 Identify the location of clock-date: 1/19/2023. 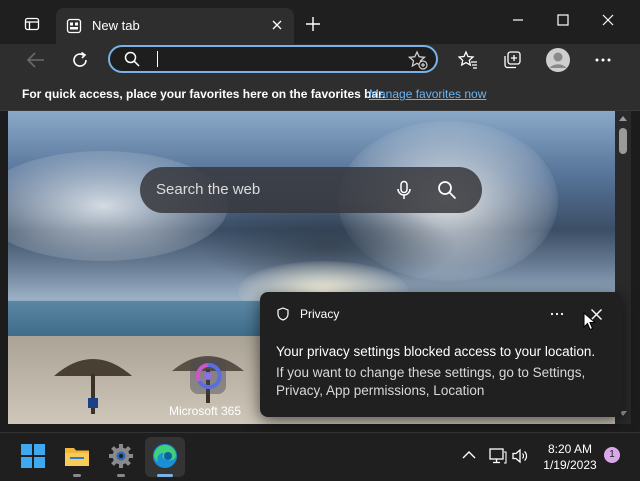
(570, 465).